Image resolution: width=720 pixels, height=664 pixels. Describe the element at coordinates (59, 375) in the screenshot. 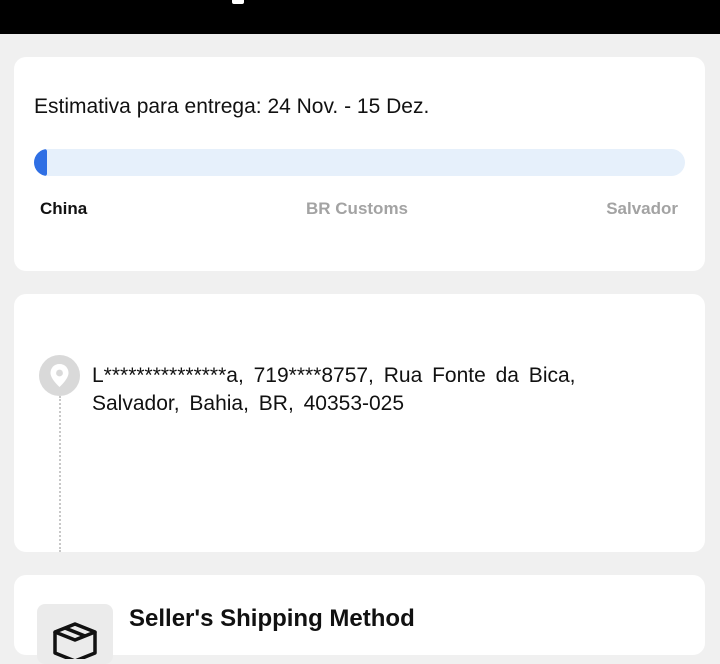

I see `location-pin-icon` at that location.